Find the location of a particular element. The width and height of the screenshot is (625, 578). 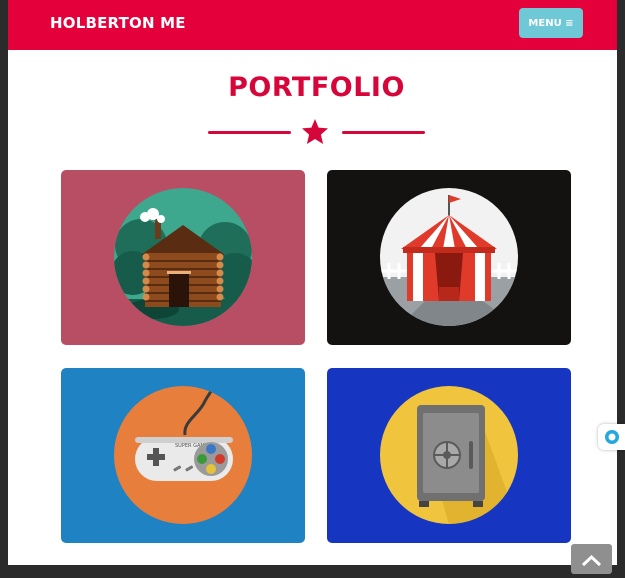

navbar: HOLBERTON ME MENU ≡ is located at coordinates (312, 25).